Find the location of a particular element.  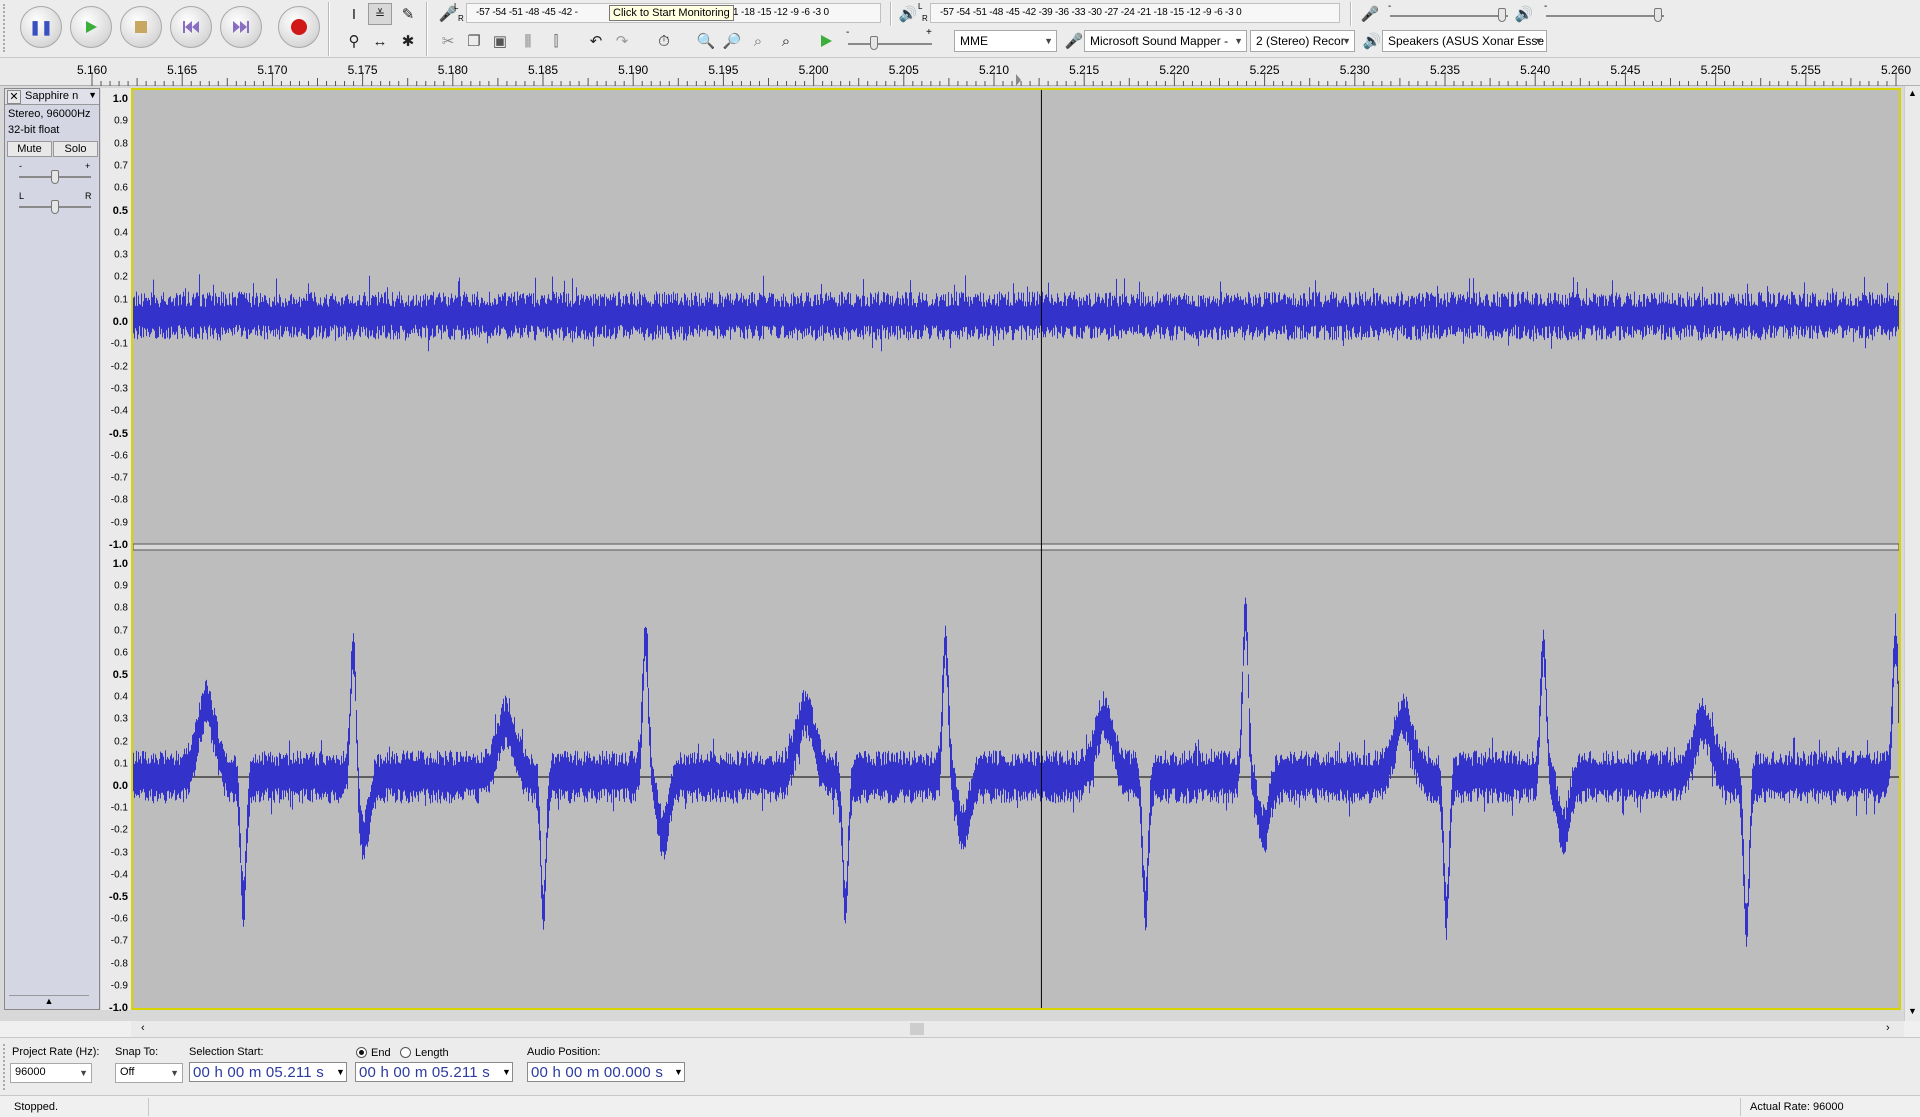

vruler-label: 0.7 is located at coordinates (121, 631).